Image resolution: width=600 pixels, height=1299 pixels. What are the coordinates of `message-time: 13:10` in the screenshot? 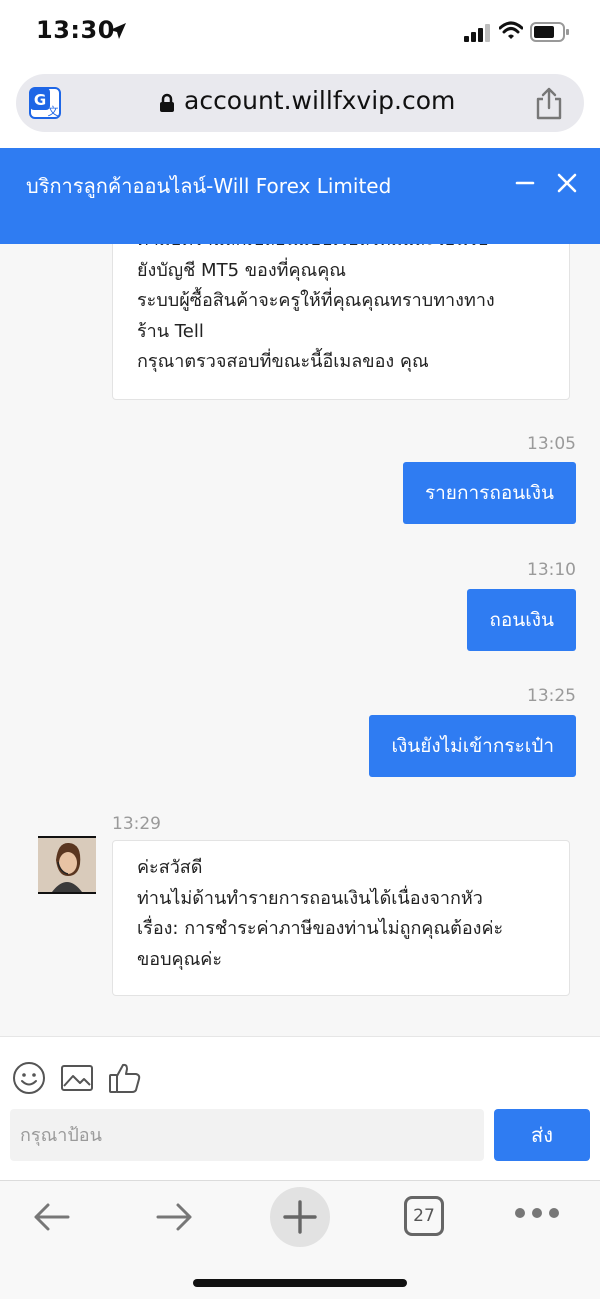 It's located at (551, 570).